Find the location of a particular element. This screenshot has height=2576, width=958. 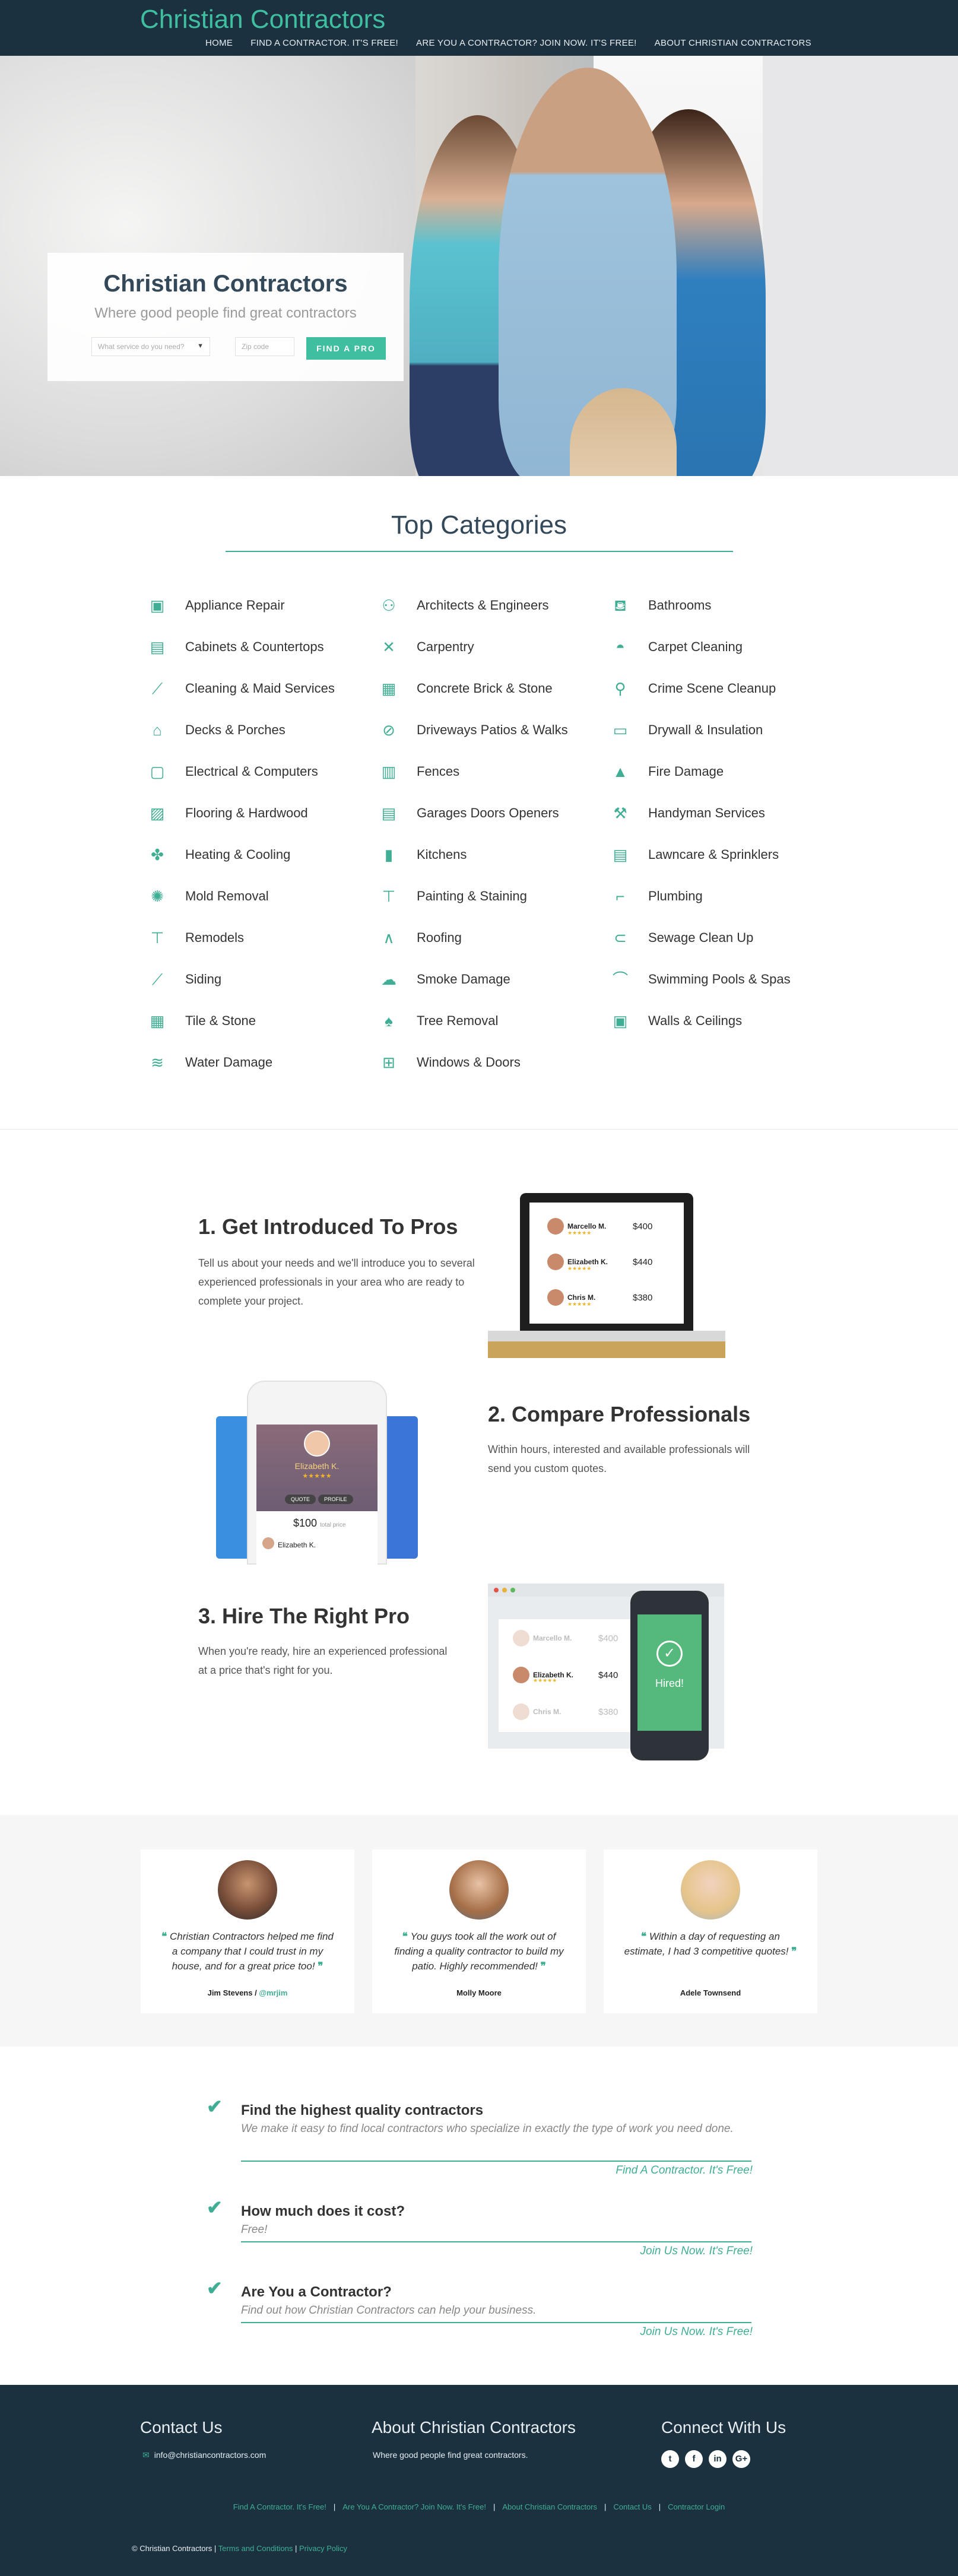

copyright-text: © Christian Contractors is located at coordinates (172, 2548).